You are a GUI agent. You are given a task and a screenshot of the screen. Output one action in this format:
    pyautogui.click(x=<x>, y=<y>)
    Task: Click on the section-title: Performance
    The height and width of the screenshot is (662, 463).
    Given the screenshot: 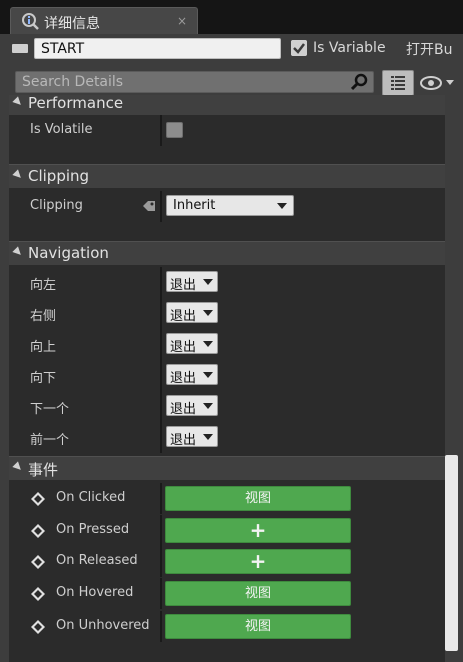 What is the action you would take?
    pyautogui.click(x=76, y=103)
    